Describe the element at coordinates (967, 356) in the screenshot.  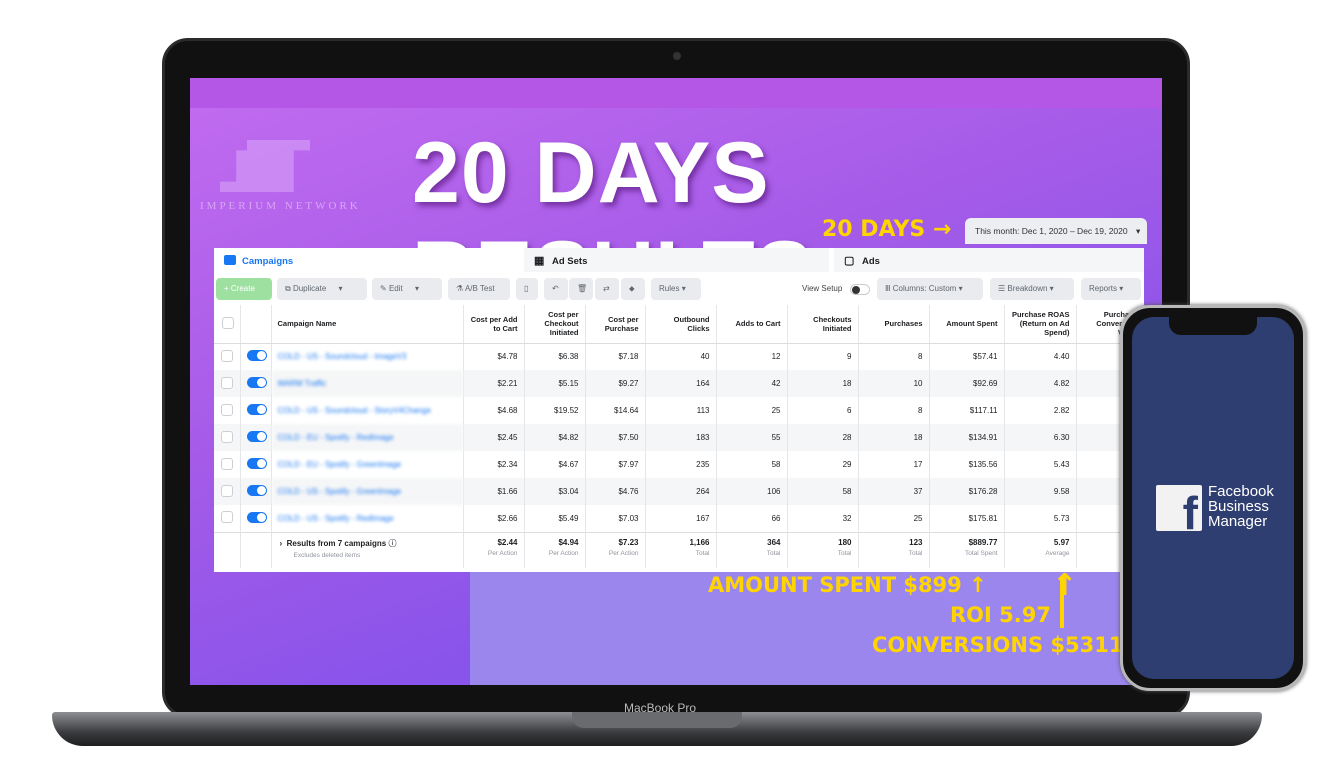
I see `table-cell: $57.41` at that location.